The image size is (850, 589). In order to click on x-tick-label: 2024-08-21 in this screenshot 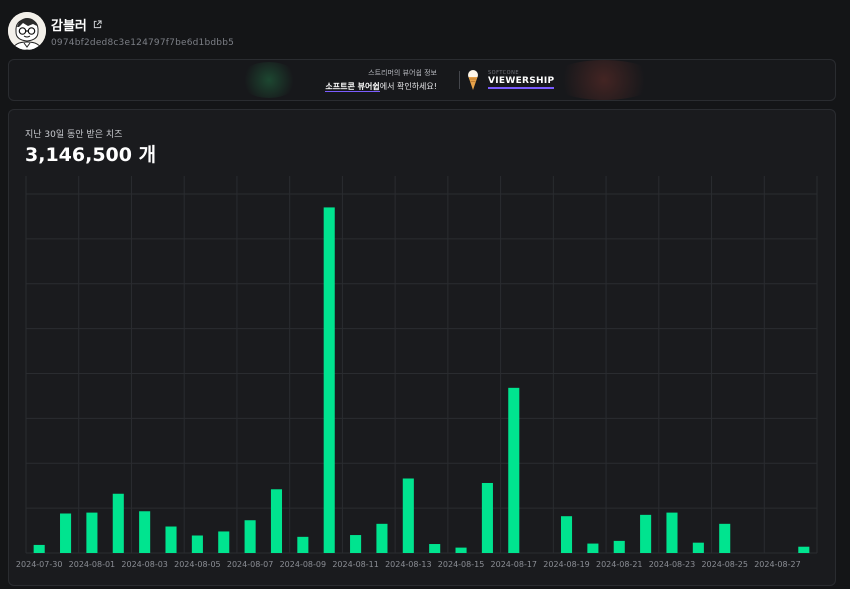, I will do `click(619, 564)`.